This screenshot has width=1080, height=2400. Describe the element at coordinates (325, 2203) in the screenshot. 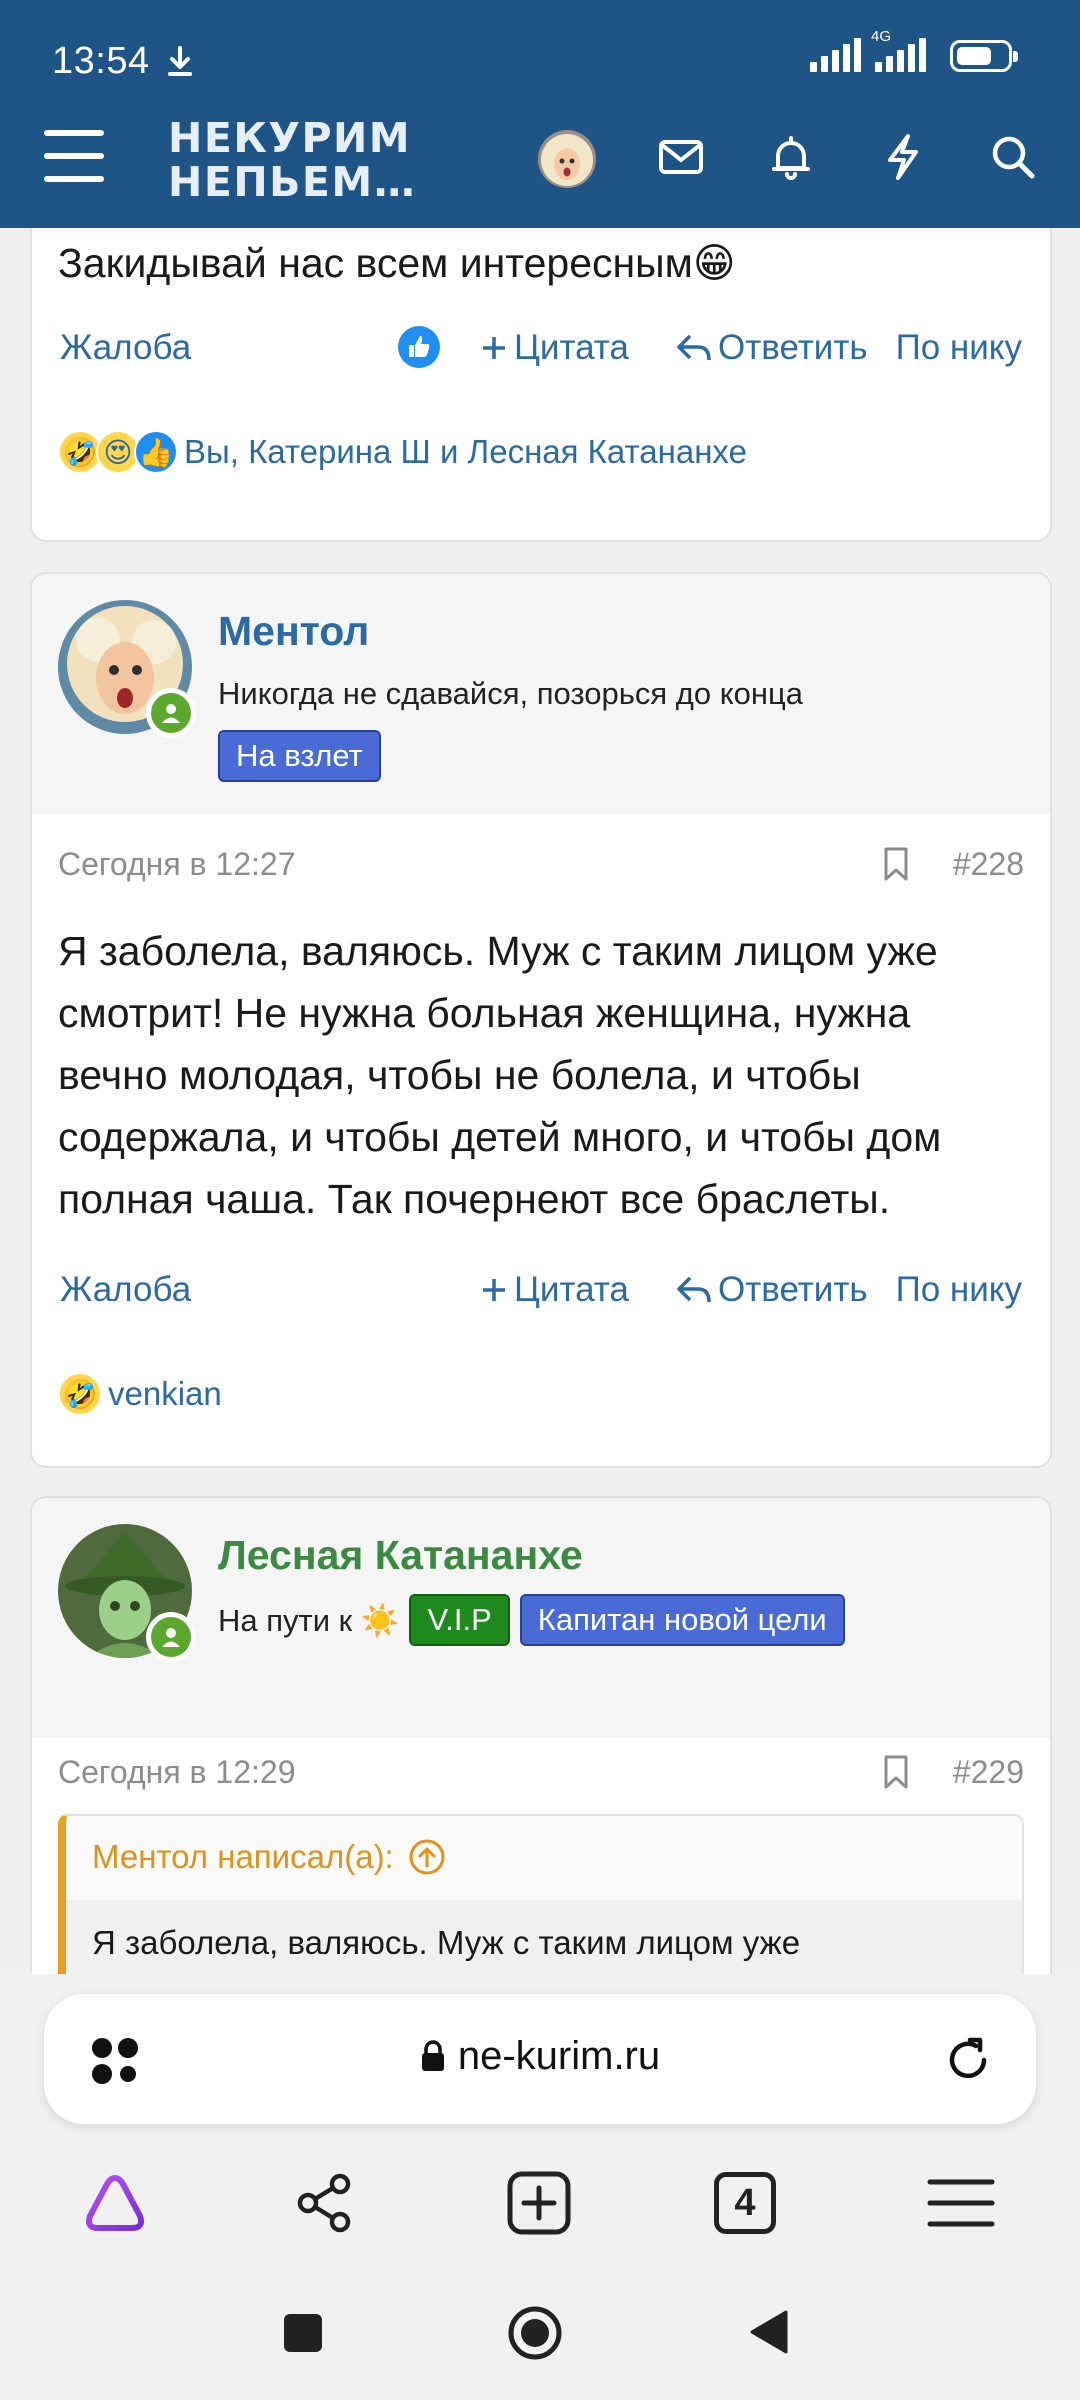

I see `share-icon` at that location.